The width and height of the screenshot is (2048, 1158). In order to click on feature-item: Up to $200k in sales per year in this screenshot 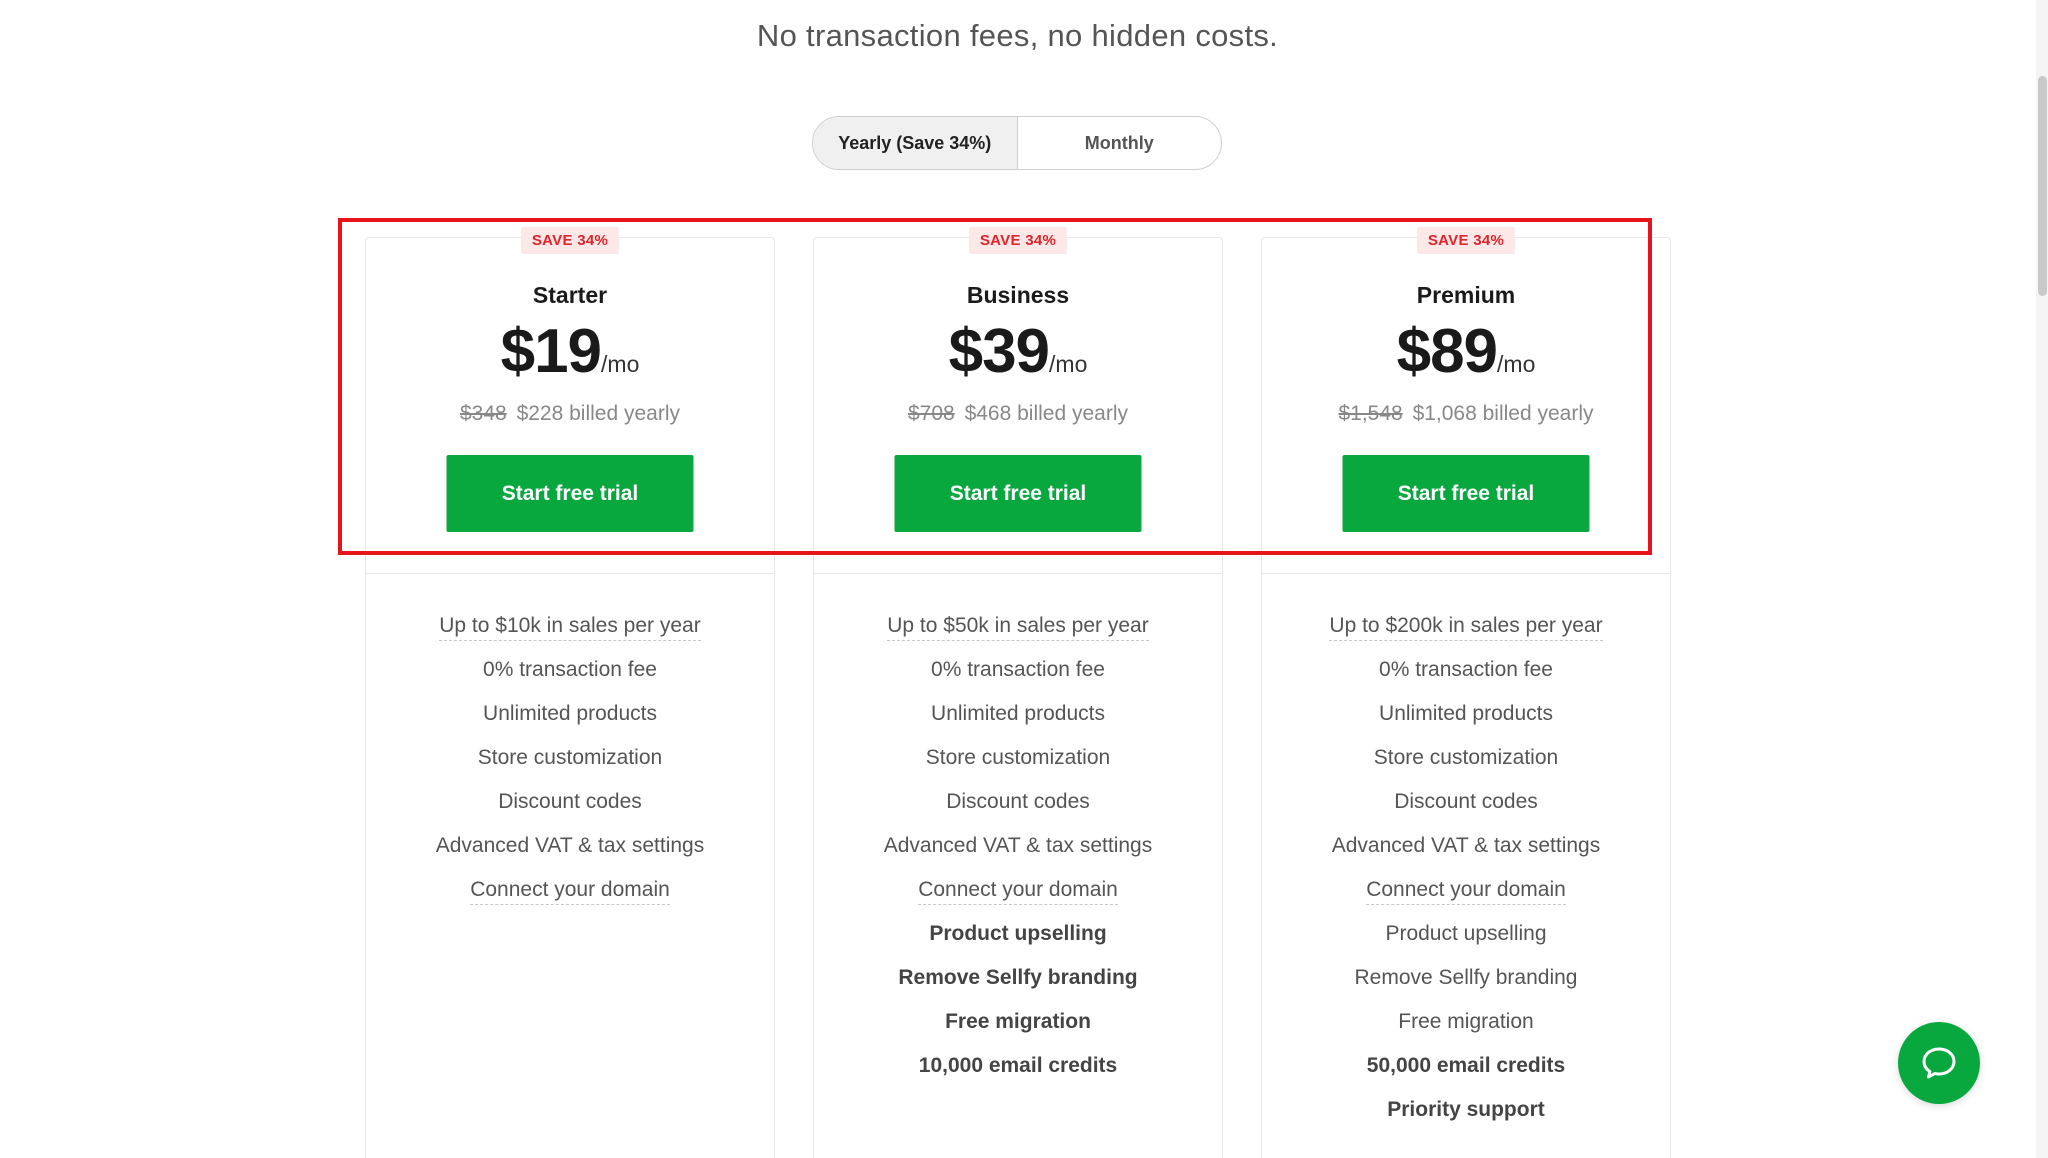, I will do `click(1466, 626)`.